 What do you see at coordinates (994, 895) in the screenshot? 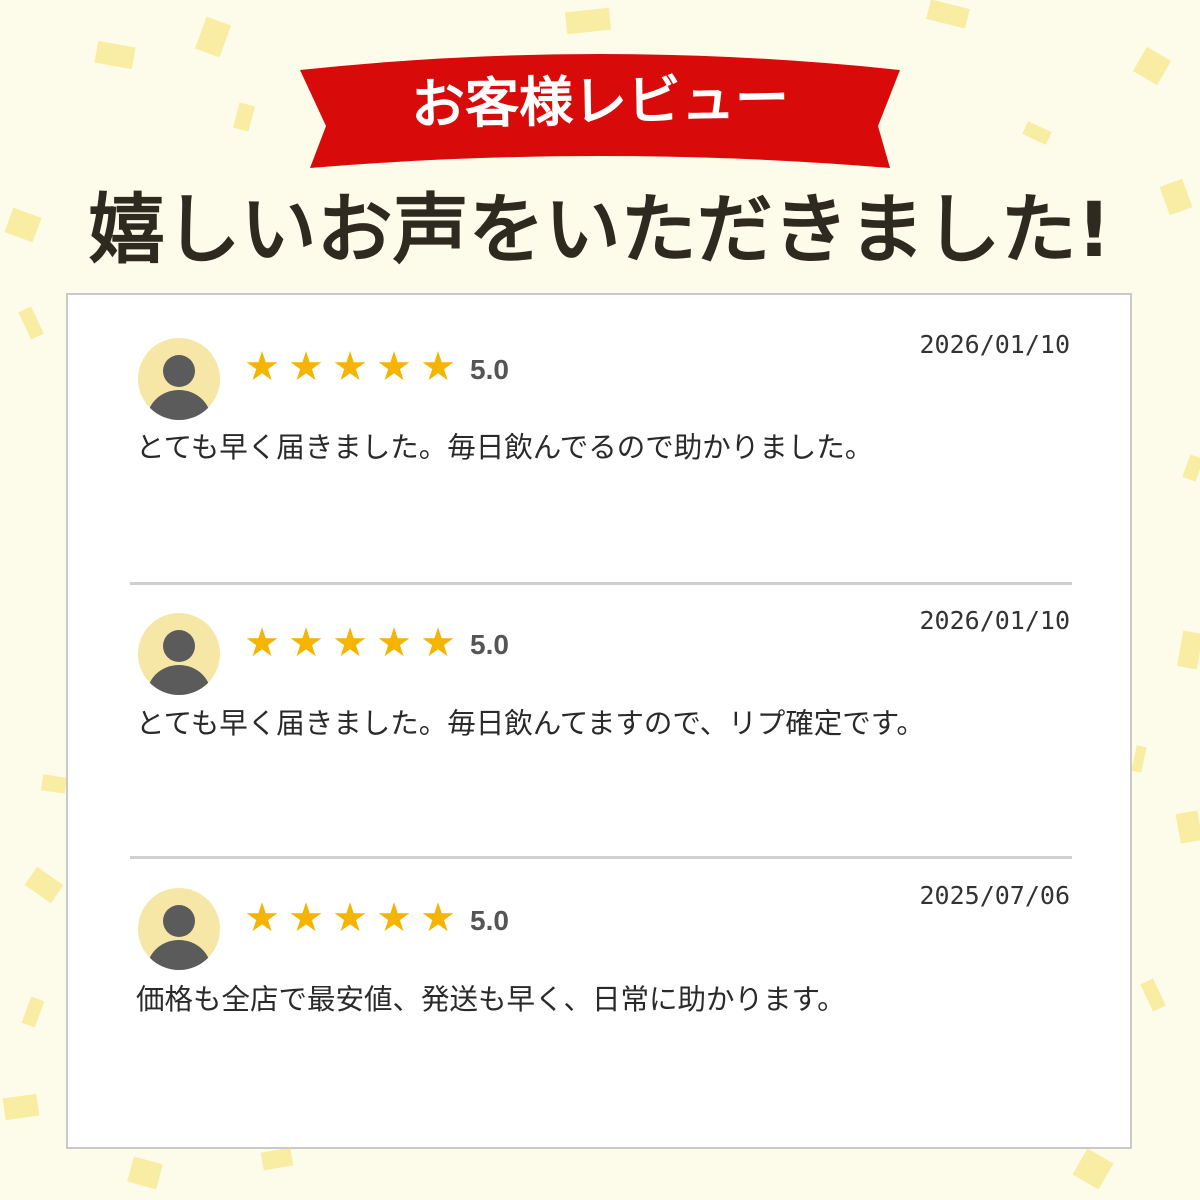
I see `review-date: 2025/07/06` at bounding box center [994, 895].